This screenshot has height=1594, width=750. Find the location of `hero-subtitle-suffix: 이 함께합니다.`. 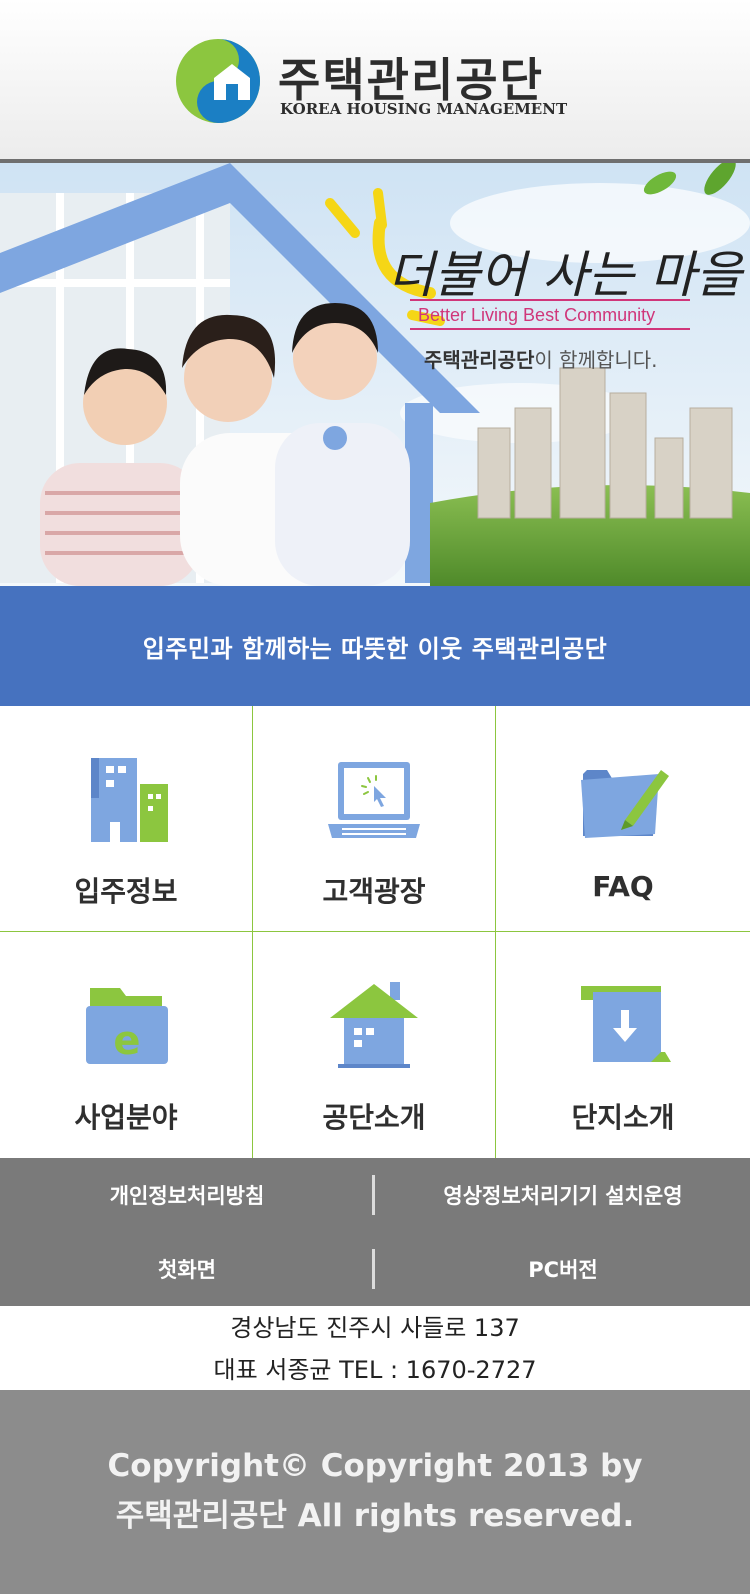

hero-subtitle-suffix: 이 함께합니다. is located at coordinates (596, 360).